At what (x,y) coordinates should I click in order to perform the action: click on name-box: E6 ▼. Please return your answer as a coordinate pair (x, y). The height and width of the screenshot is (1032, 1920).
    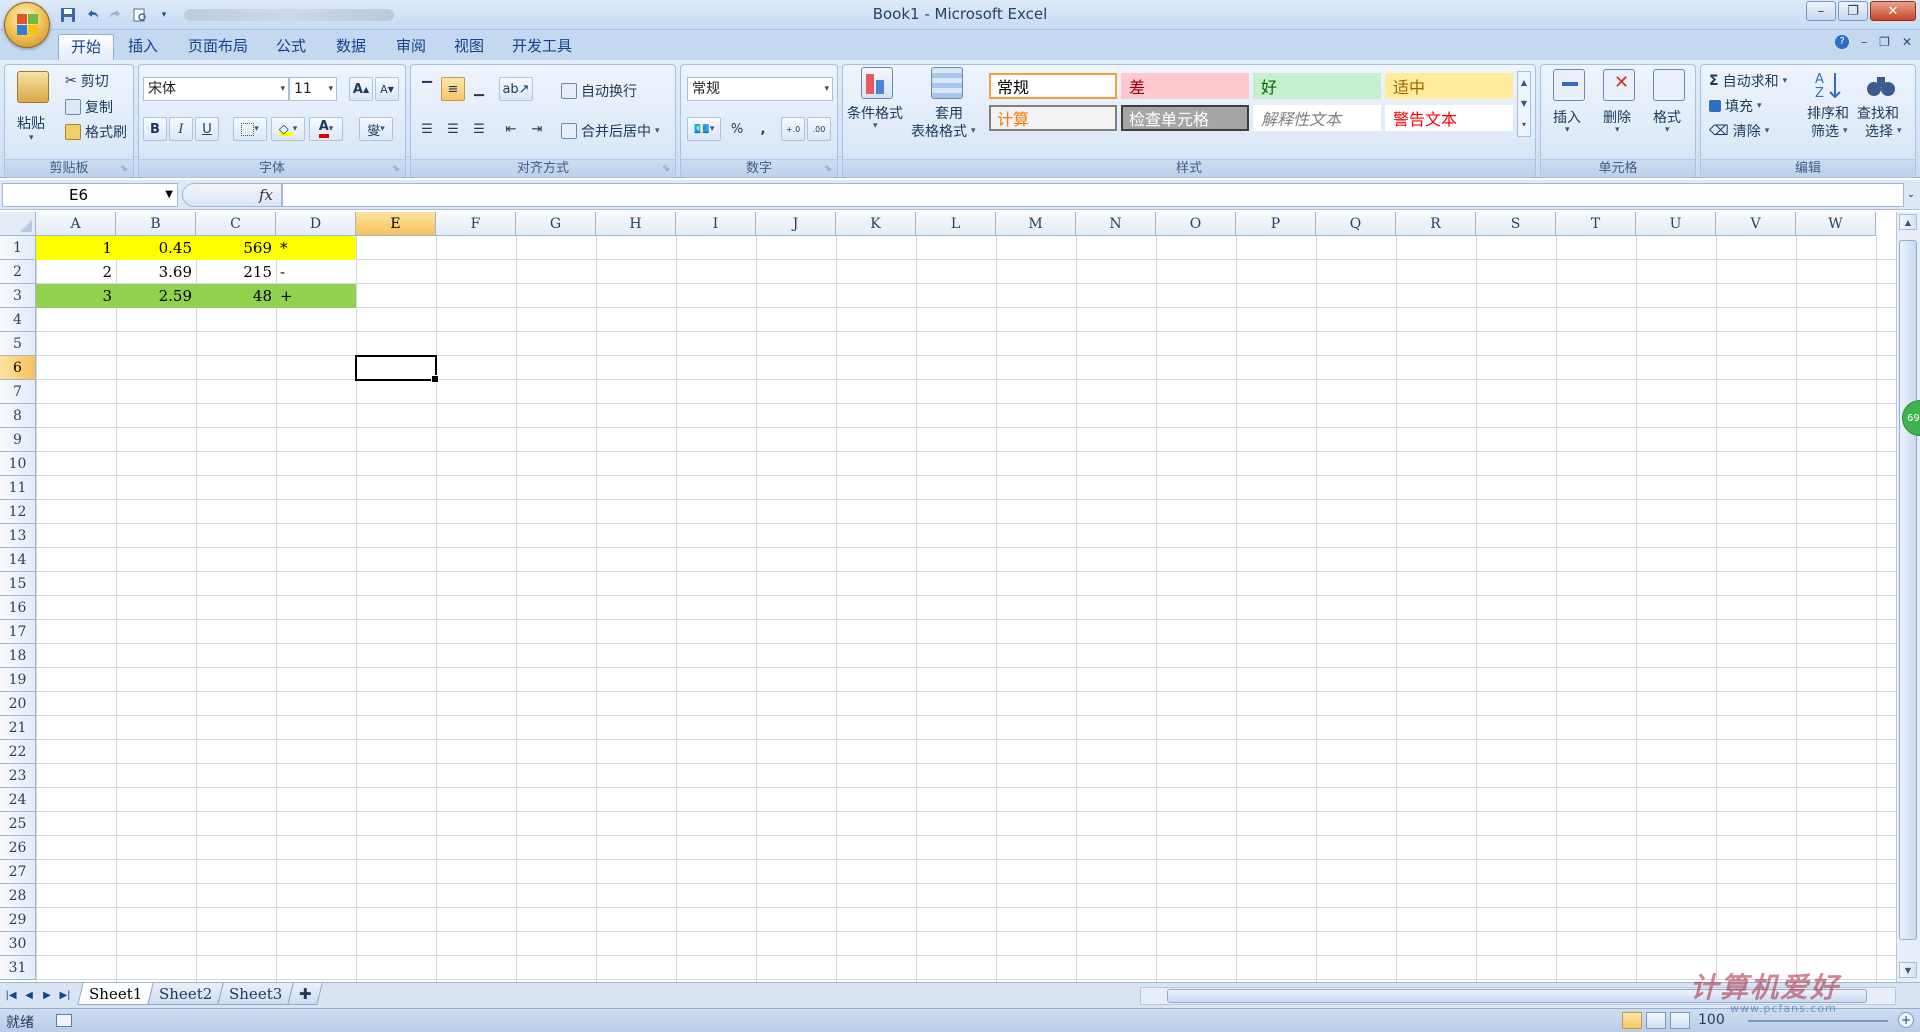
    Looking at the image, I should click on (90, 195).